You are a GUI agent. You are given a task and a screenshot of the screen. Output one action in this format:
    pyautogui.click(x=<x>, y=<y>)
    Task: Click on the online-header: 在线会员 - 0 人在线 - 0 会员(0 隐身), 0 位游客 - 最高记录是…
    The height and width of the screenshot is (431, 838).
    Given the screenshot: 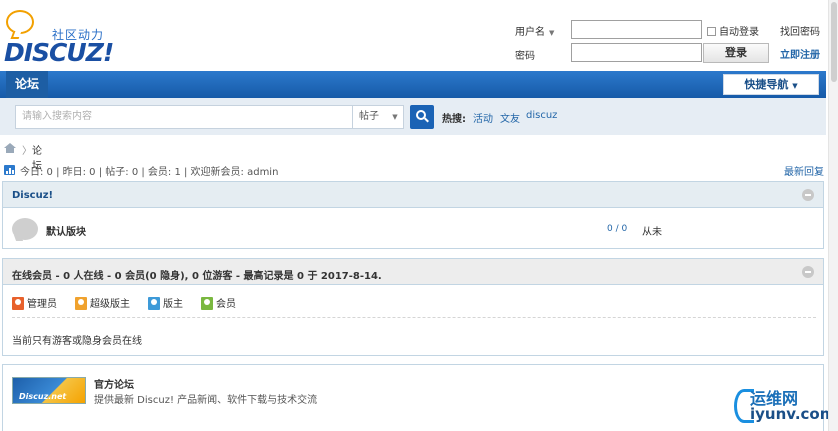 What is the action you would take?
    pyautogui.click(x=413, y=272)
    